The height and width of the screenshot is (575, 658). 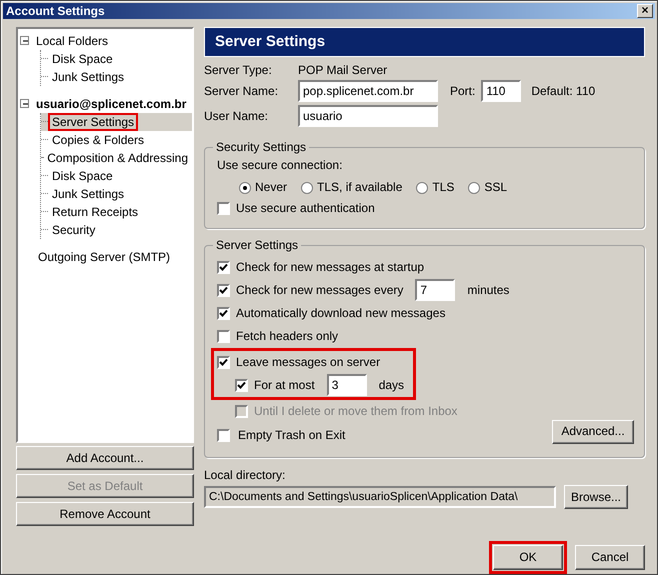 I want to click on tree-item: Composition & Addressing, so click(x=117, y=158).